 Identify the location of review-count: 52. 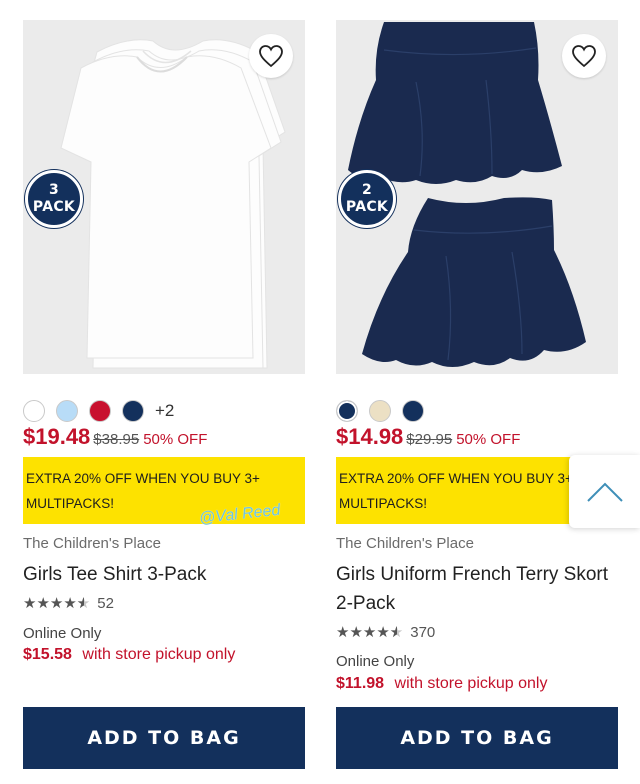
(105, 603).